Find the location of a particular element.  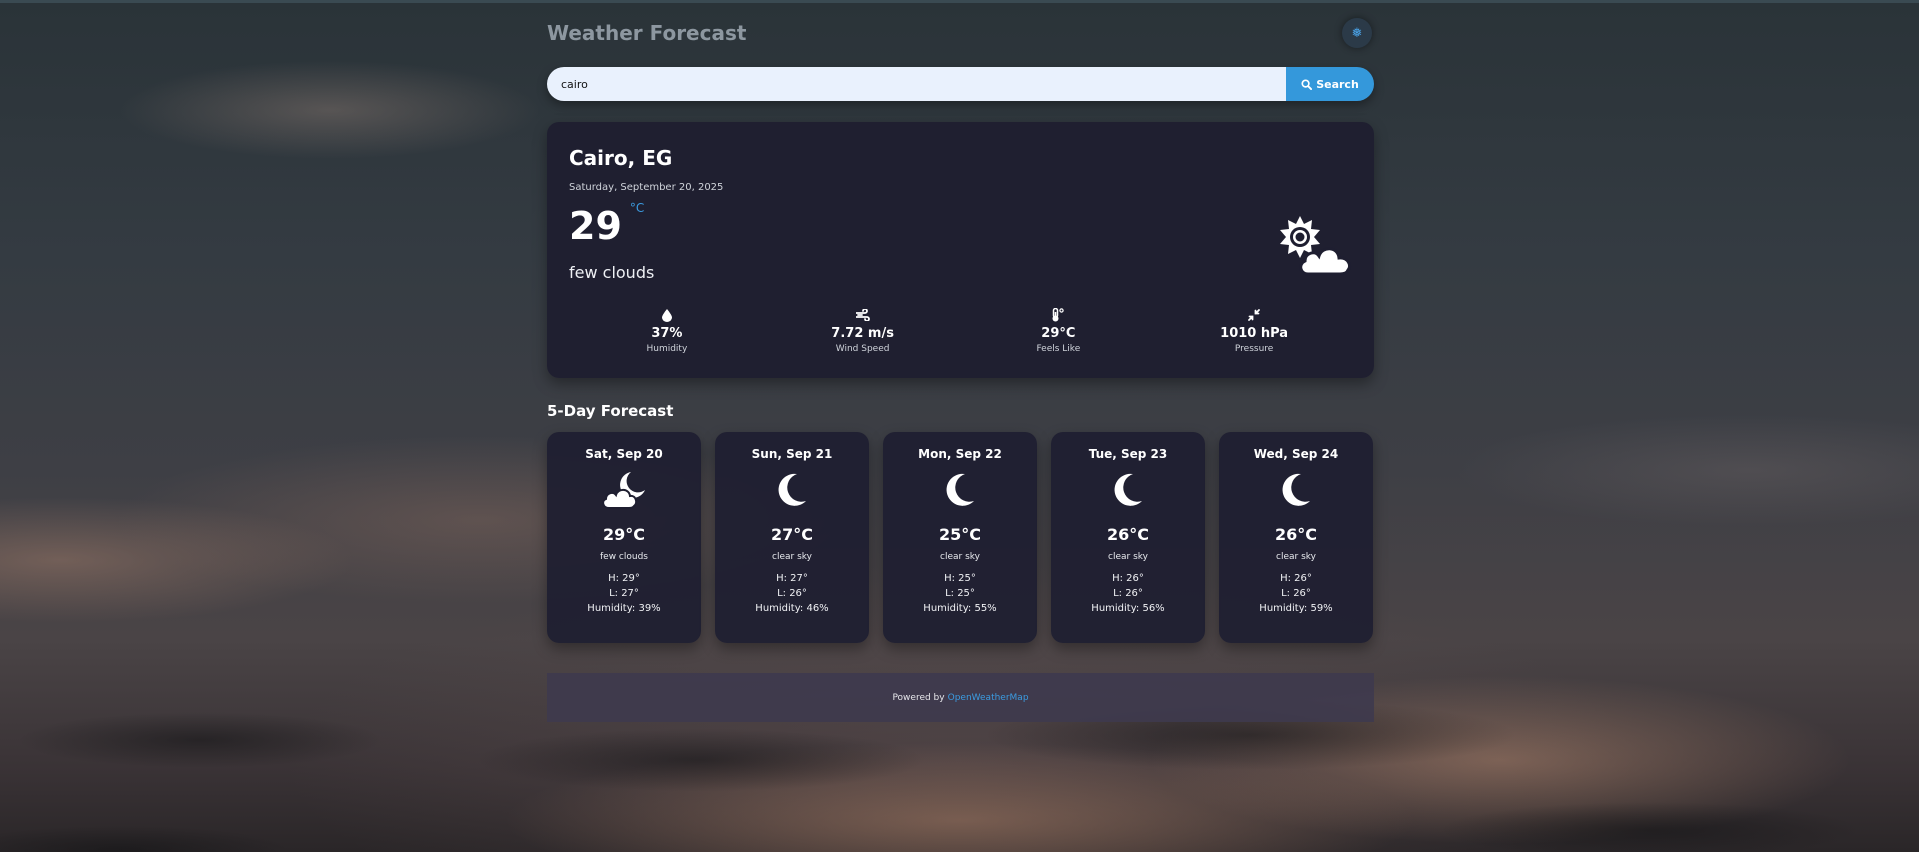

stat-pressure: 1010 hPa Pressure is located at coordinates (1254, 331).